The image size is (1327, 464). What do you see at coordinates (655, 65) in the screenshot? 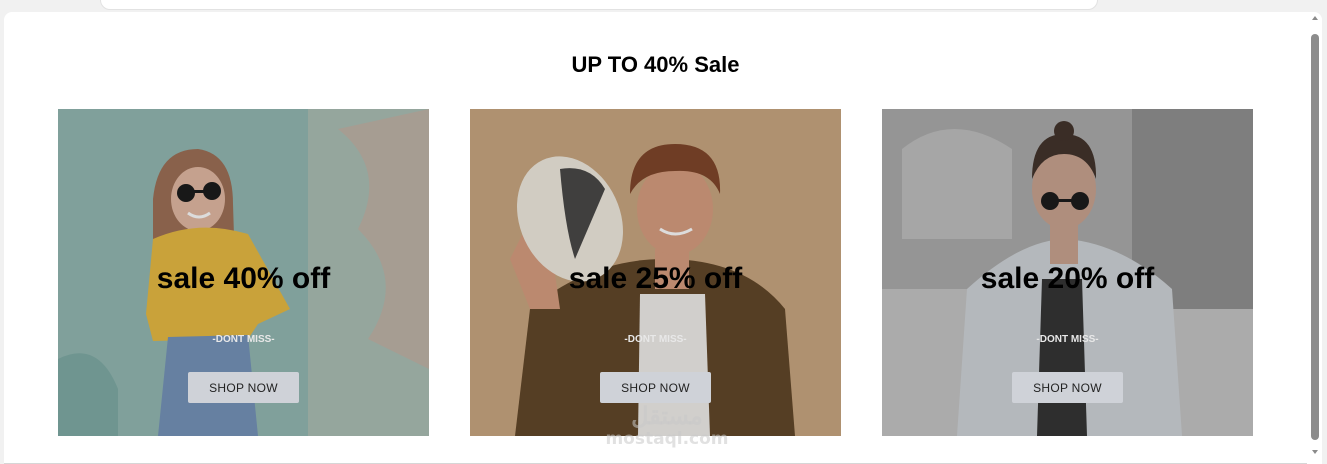
I see `section-title: UP TO 40% Sale` at bounding box center [655, 65].